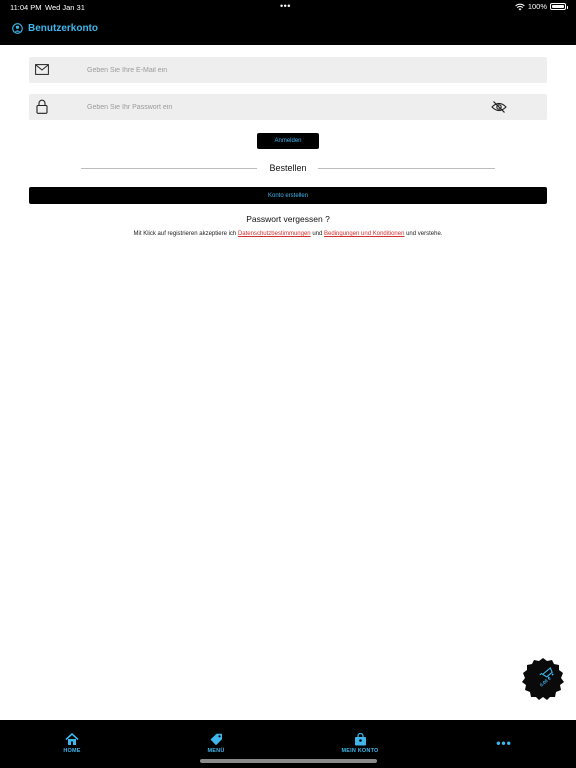  What do you see at coordinates (42, 69) in the screenshot?
I see `envelope-icon` at bounding box center [42, 69].